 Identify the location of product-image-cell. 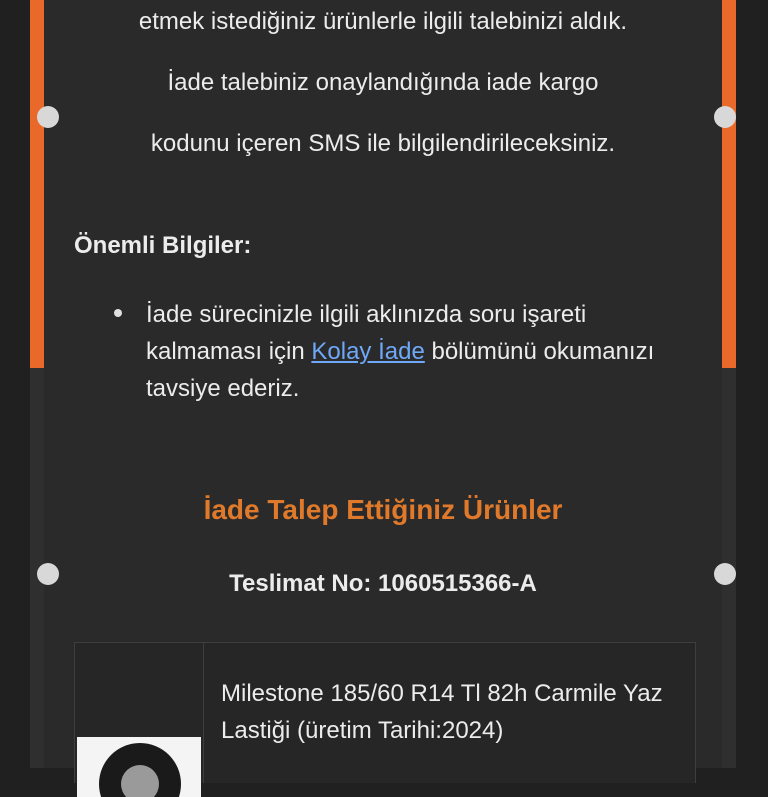
(139, 720).